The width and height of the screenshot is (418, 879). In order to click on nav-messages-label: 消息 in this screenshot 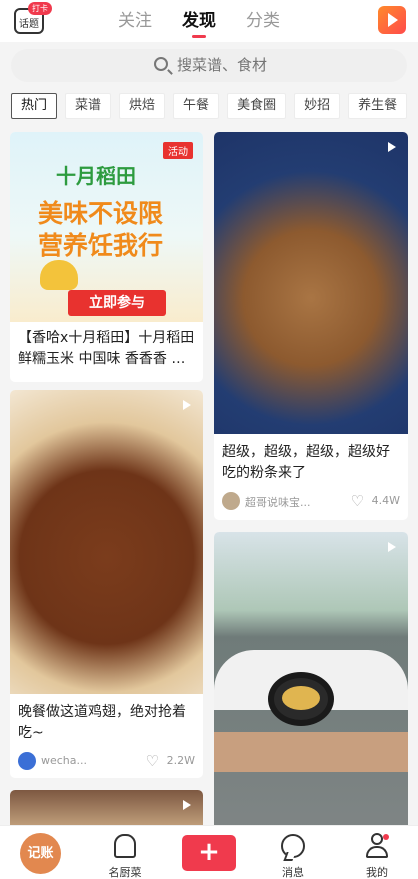, I will do `click(293, 872)`.